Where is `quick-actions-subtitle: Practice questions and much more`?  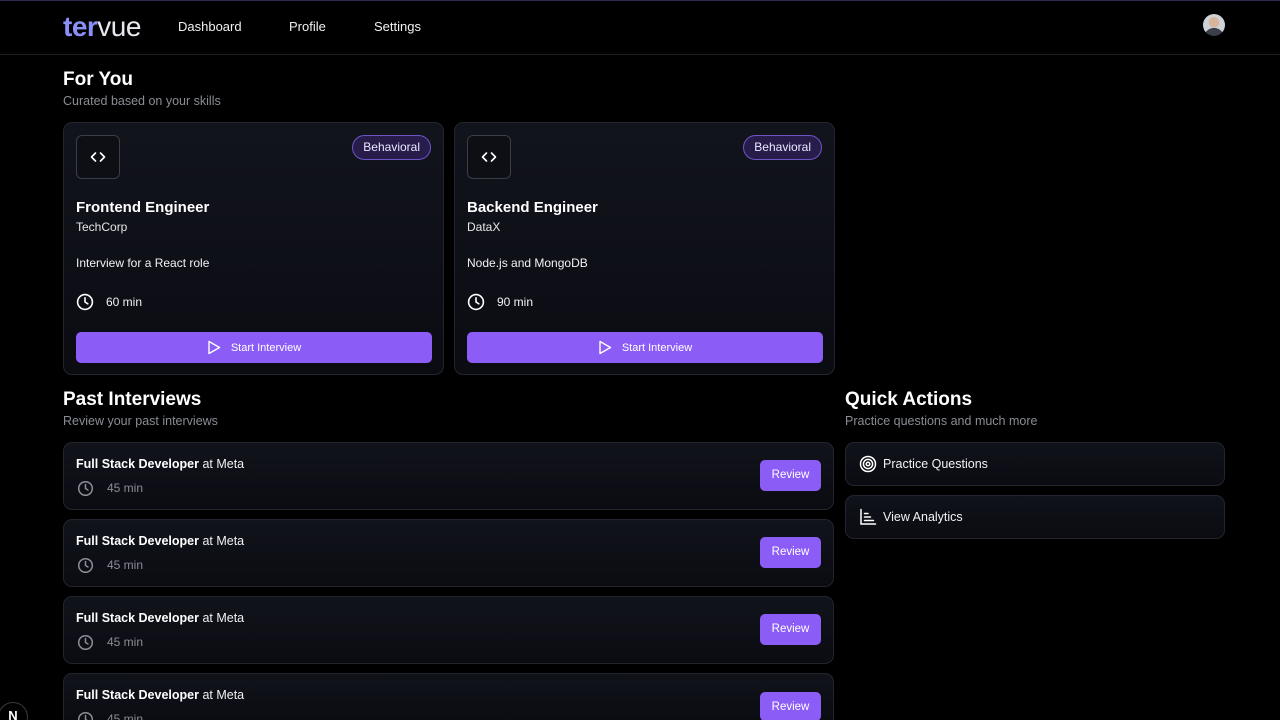
quick-actions-subtitle: Practice questions and much more is located at coordinates (941, 421).